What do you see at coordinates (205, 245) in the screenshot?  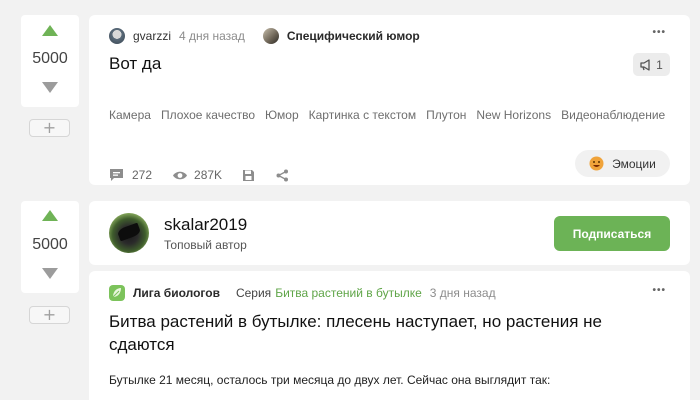 I see `author-role: Топовый автор` at bounding box center [205, 245].